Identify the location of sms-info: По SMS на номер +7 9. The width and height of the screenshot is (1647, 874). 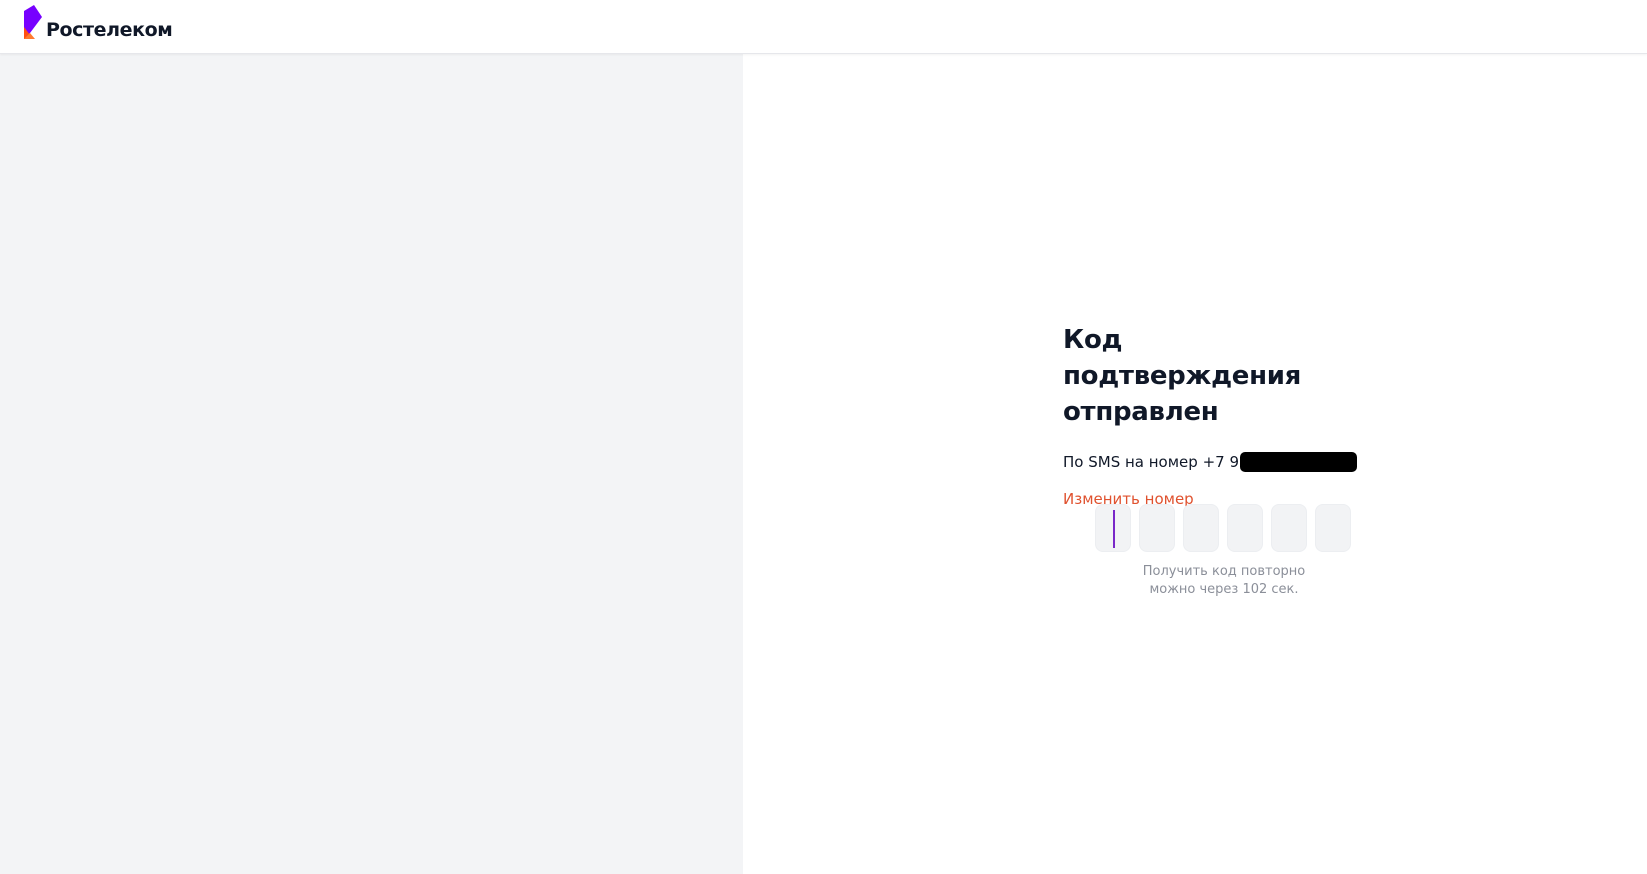
(1213, 462).